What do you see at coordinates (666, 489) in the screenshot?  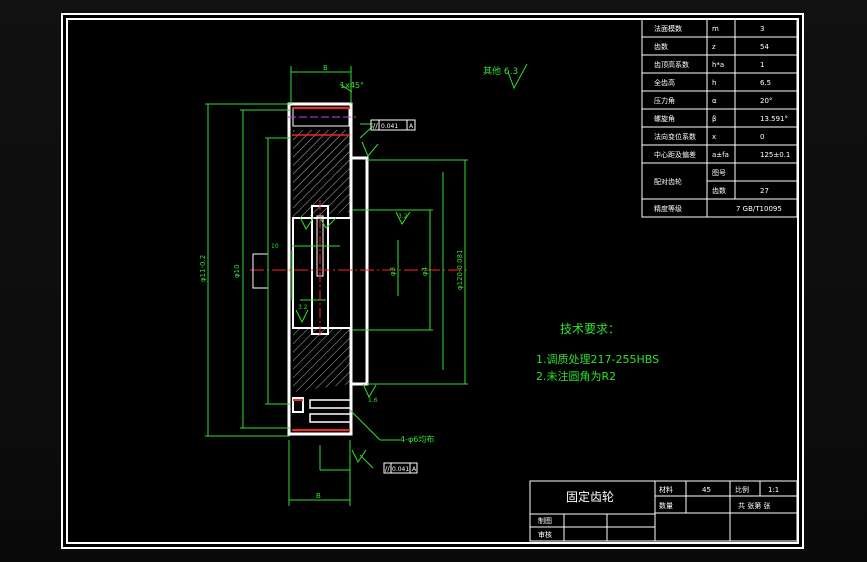 I see `material-label: 材料` at bounding box center [666, 489].